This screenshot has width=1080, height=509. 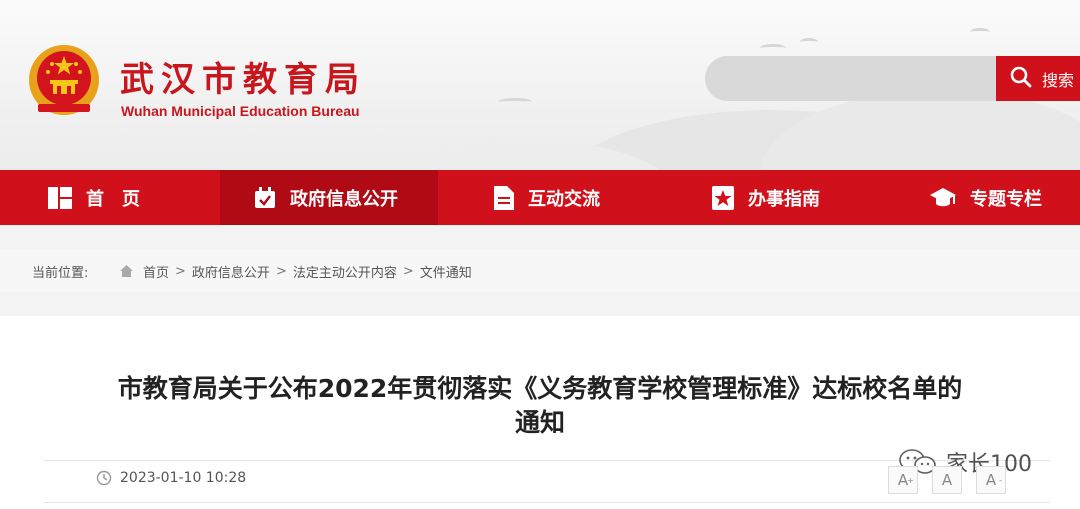 What do you see at coordinates (1000, 480) in the screenshot?
I see `font-size-mark: -` at bounding box center [1000, 480].